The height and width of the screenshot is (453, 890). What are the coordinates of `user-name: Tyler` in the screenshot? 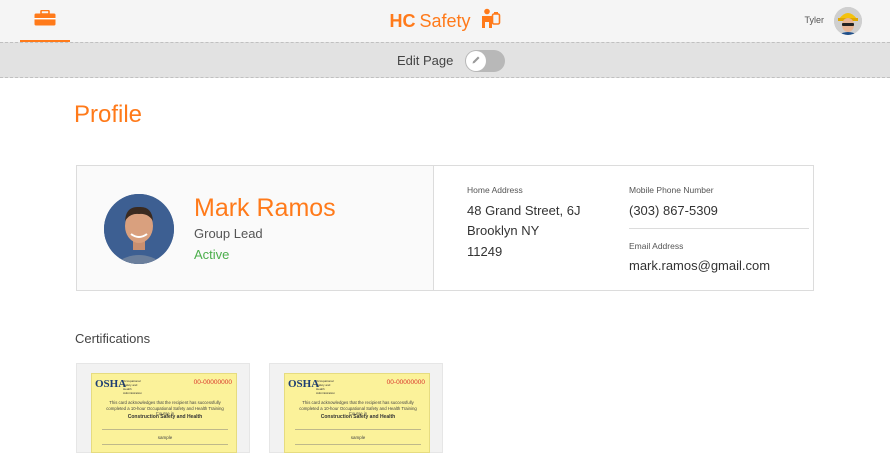 It's located at (814, 20).